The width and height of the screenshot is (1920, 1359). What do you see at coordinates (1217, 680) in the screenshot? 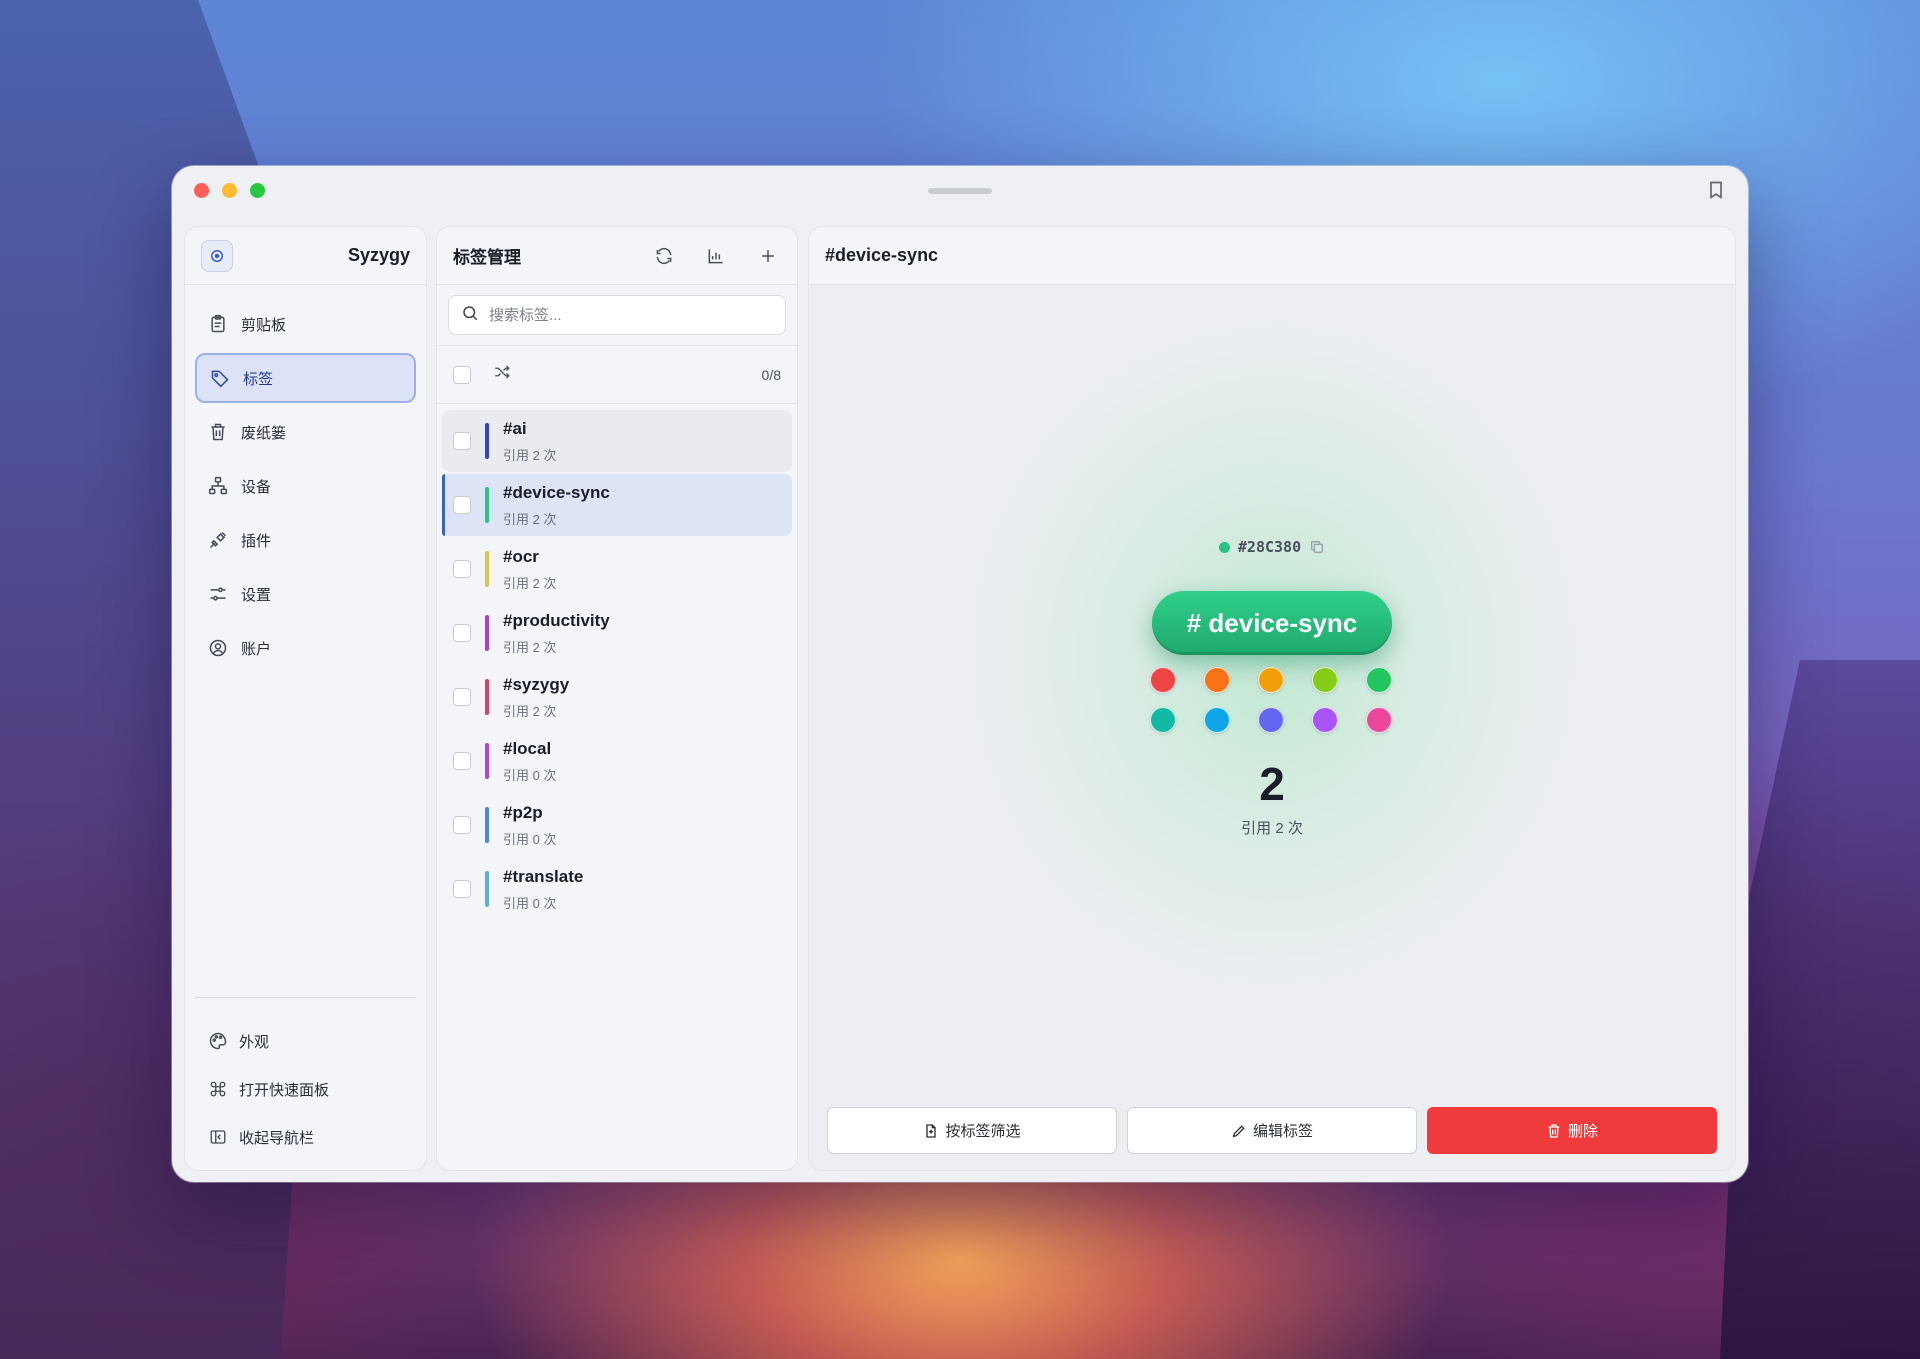
I see `color-swatch-orange` at bounding box center [1217, 680].